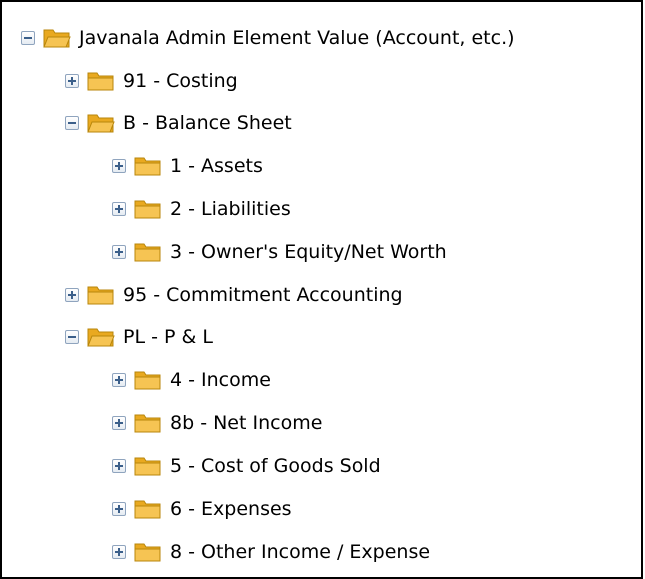 This screenshot has height=579, width=645. I want to click on tree-node-label: 4 - Income, so click(220, 380).